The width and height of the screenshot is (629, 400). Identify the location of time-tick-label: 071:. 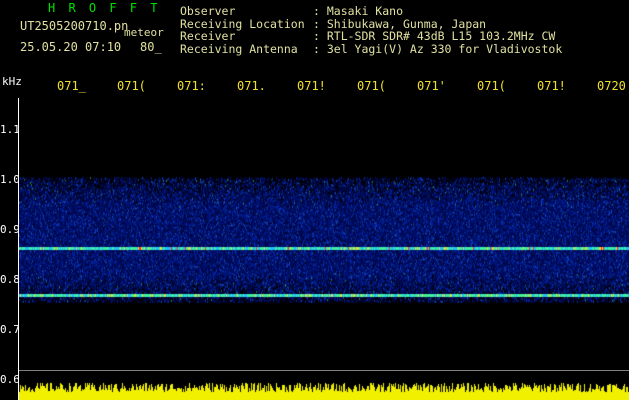
(191, 86).